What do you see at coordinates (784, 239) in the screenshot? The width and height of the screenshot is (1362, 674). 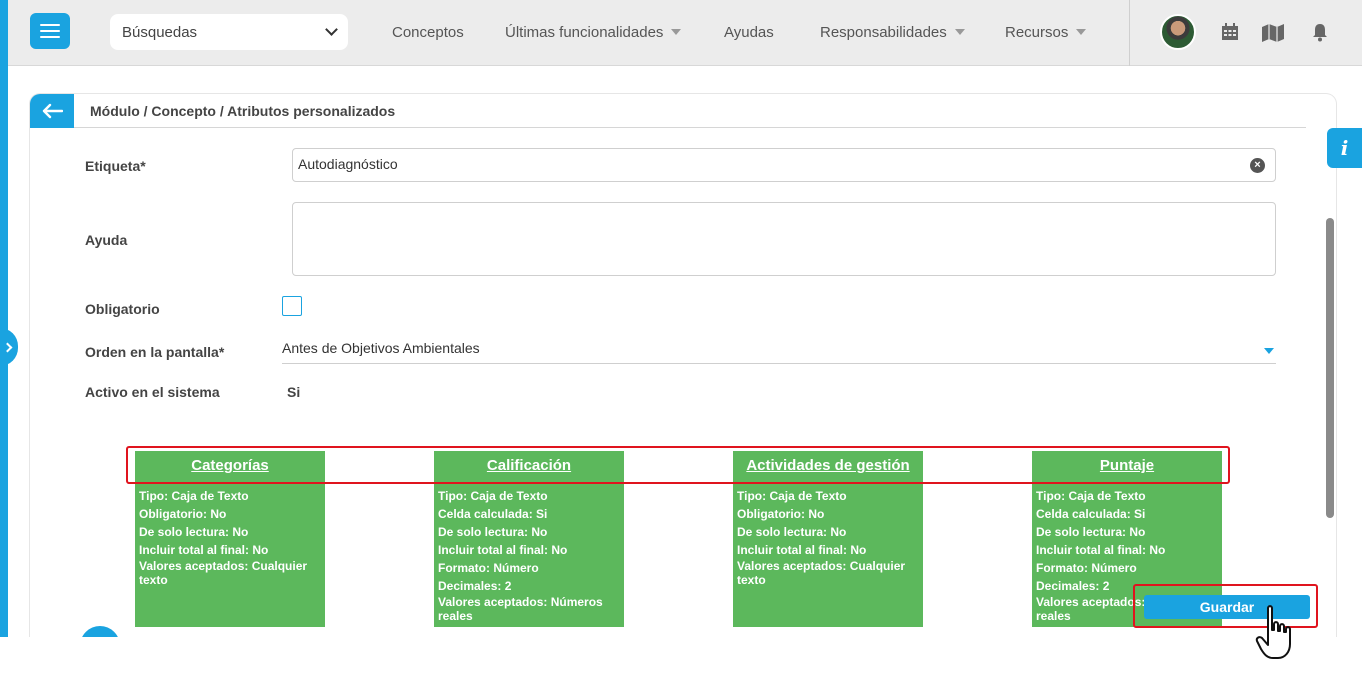 I see `ayuda-textarea` at bounding box center [784, 239].